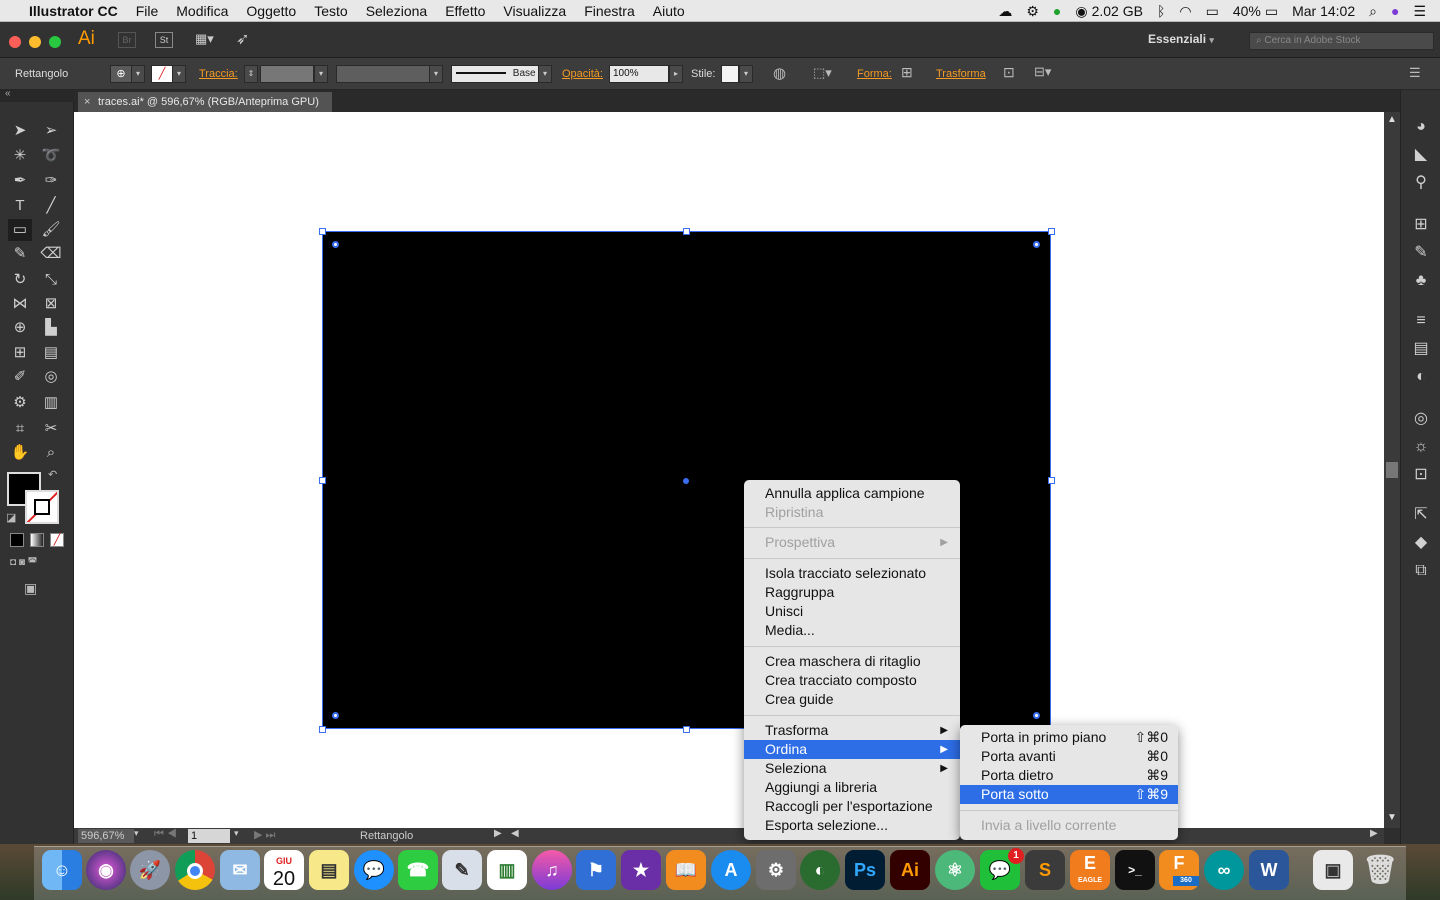 Image resolution: width=1440 pixels, height=900 pixels. I want to click on submenu-item-bring-to-front: Porta in primo piano ⇧⌘0, so click(1069, 737).